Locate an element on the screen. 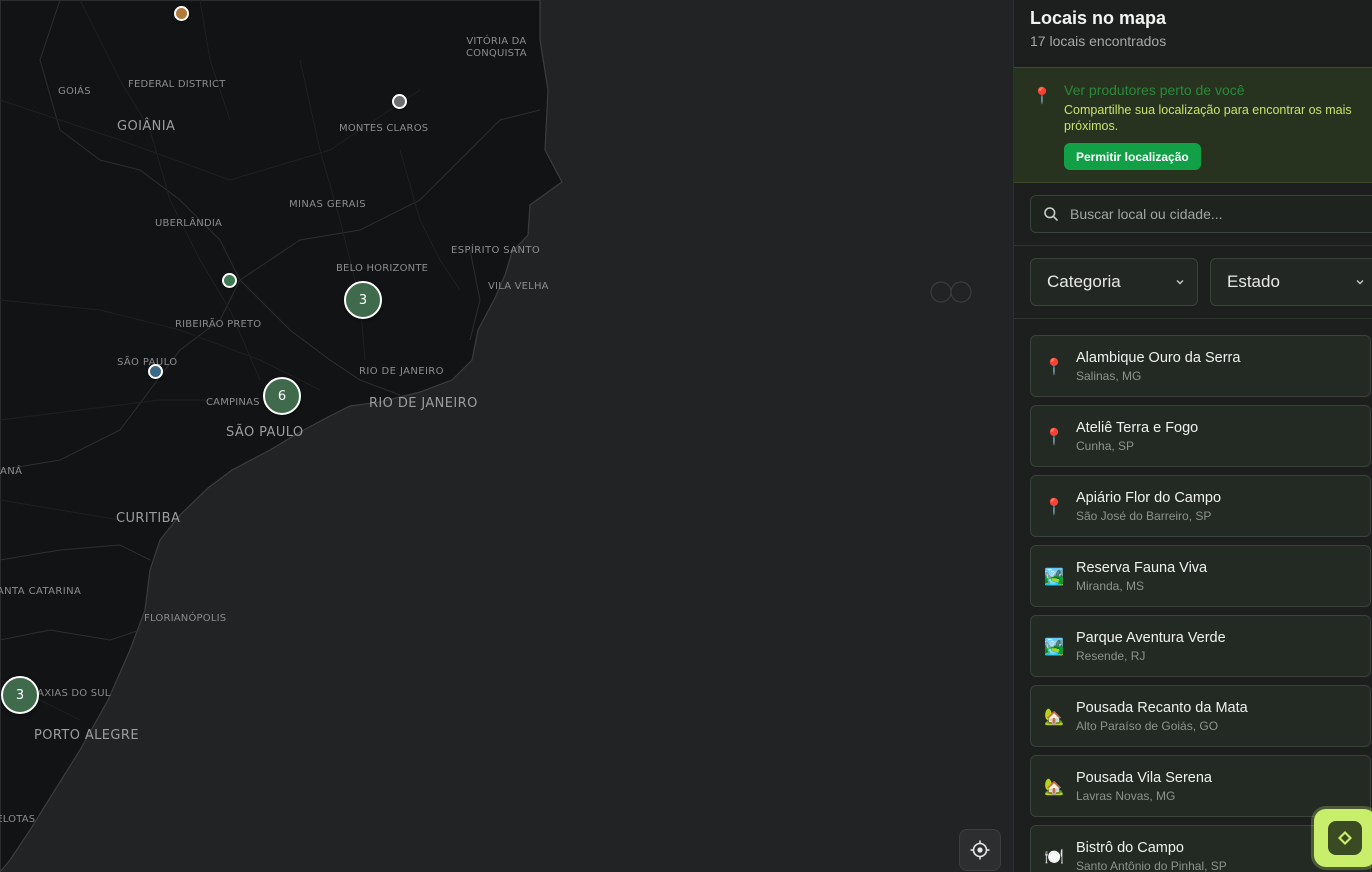  map-label-santa-catarina: SANTA CATARINA is located at coordinates (41, 591).